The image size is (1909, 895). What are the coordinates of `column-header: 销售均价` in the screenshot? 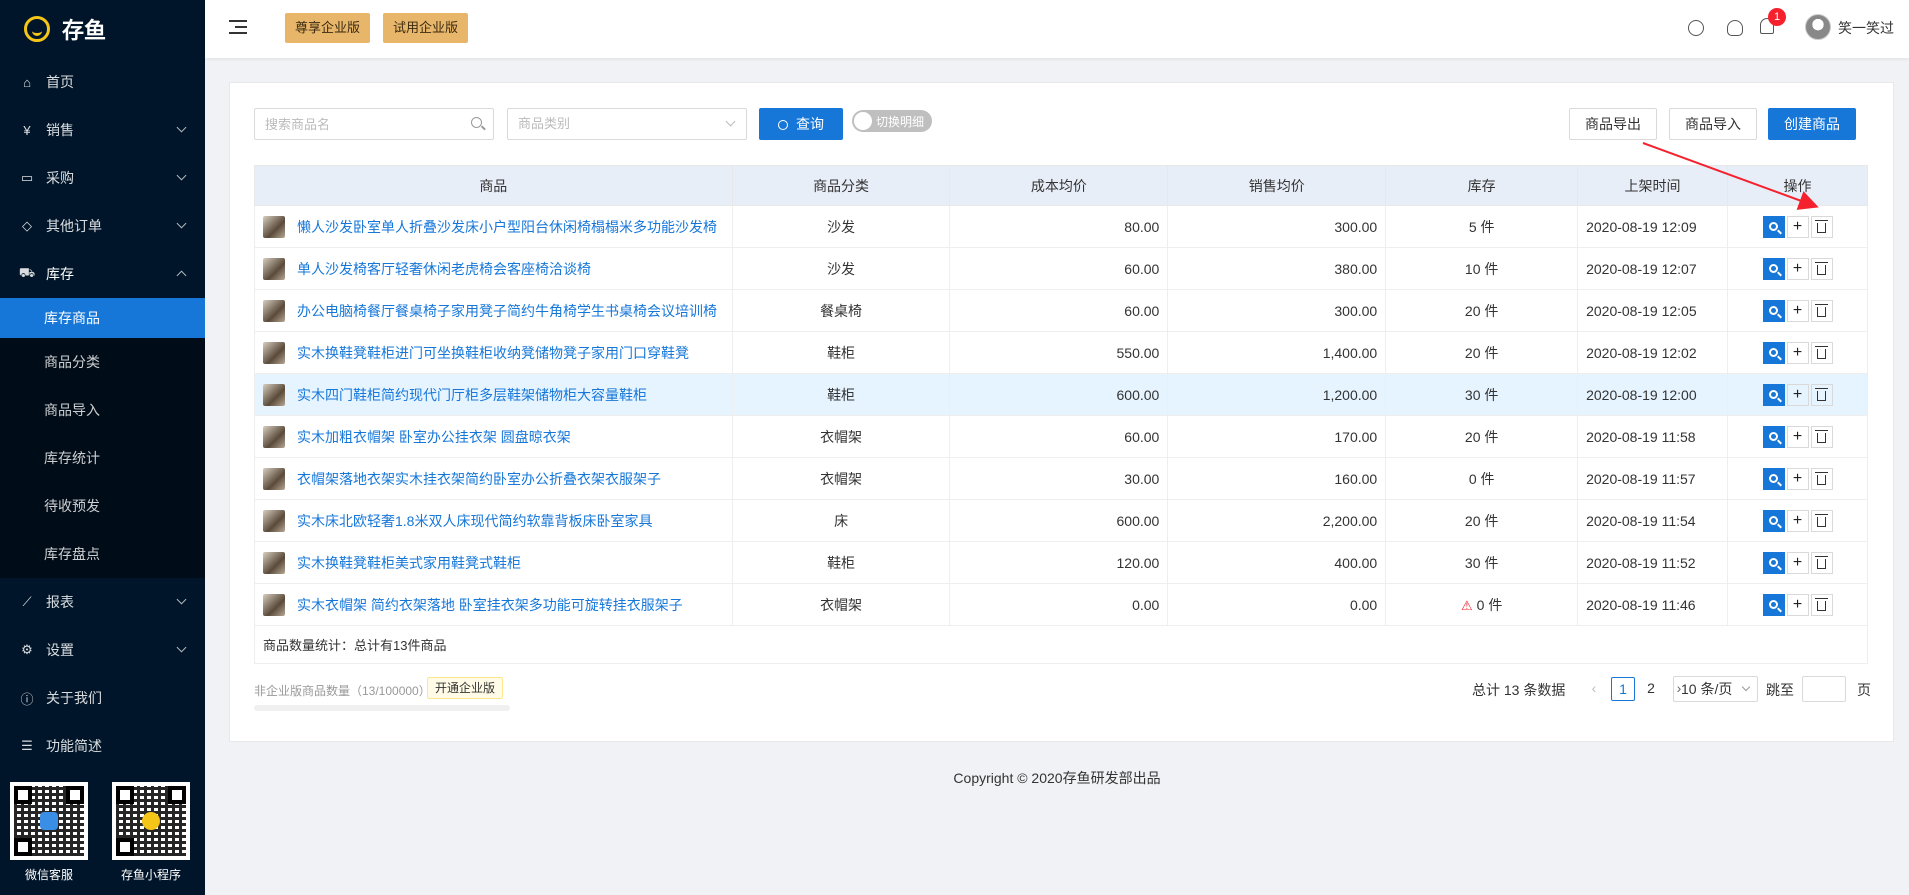 It's located at (1277, 185).